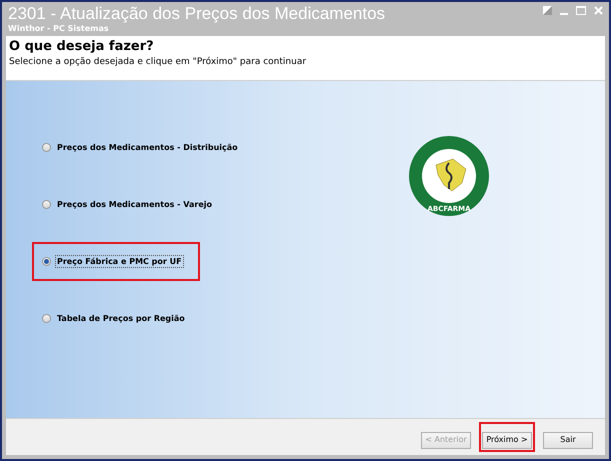  I want to click on restore-icon, so click(547, 10).